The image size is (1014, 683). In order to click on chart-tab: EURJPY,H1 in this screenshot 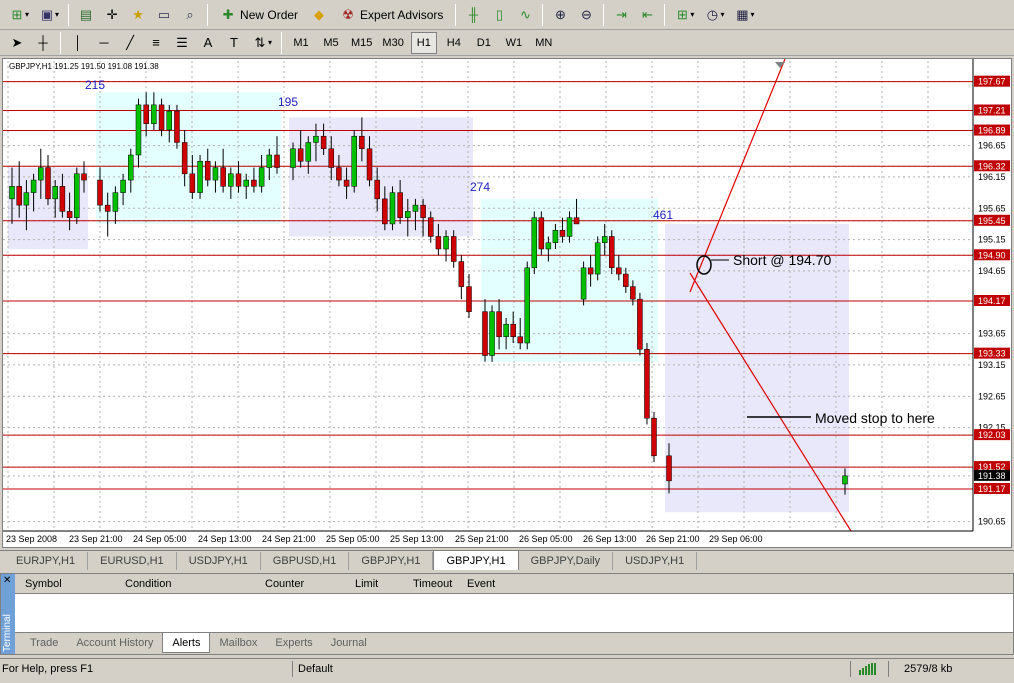, I will do `click(46, 561)`.